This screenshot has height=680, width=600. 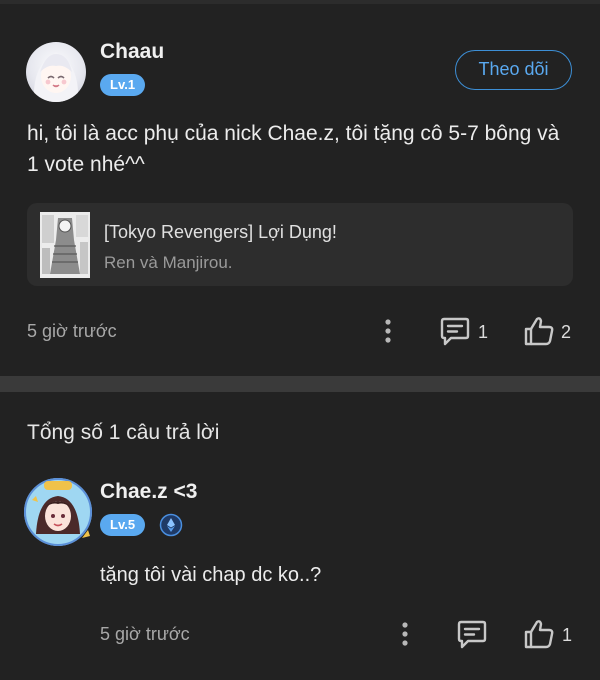 What do you see at coordinates (132, 52) in the screenshot?
I see `author-name: Chaau` at bounding box center [132, 52].